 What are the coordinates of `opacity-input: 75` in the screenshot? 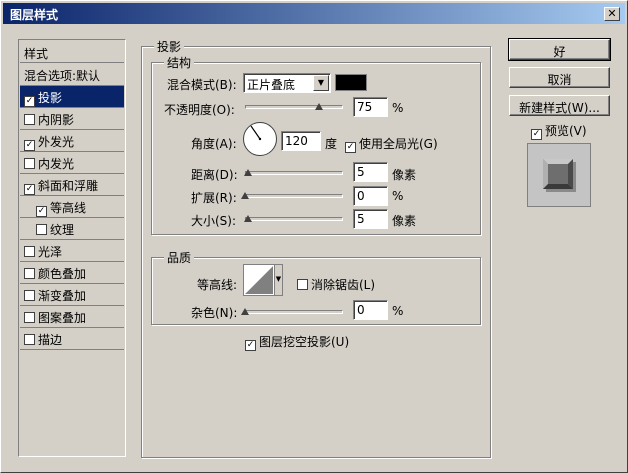 It's located at (370, 107).